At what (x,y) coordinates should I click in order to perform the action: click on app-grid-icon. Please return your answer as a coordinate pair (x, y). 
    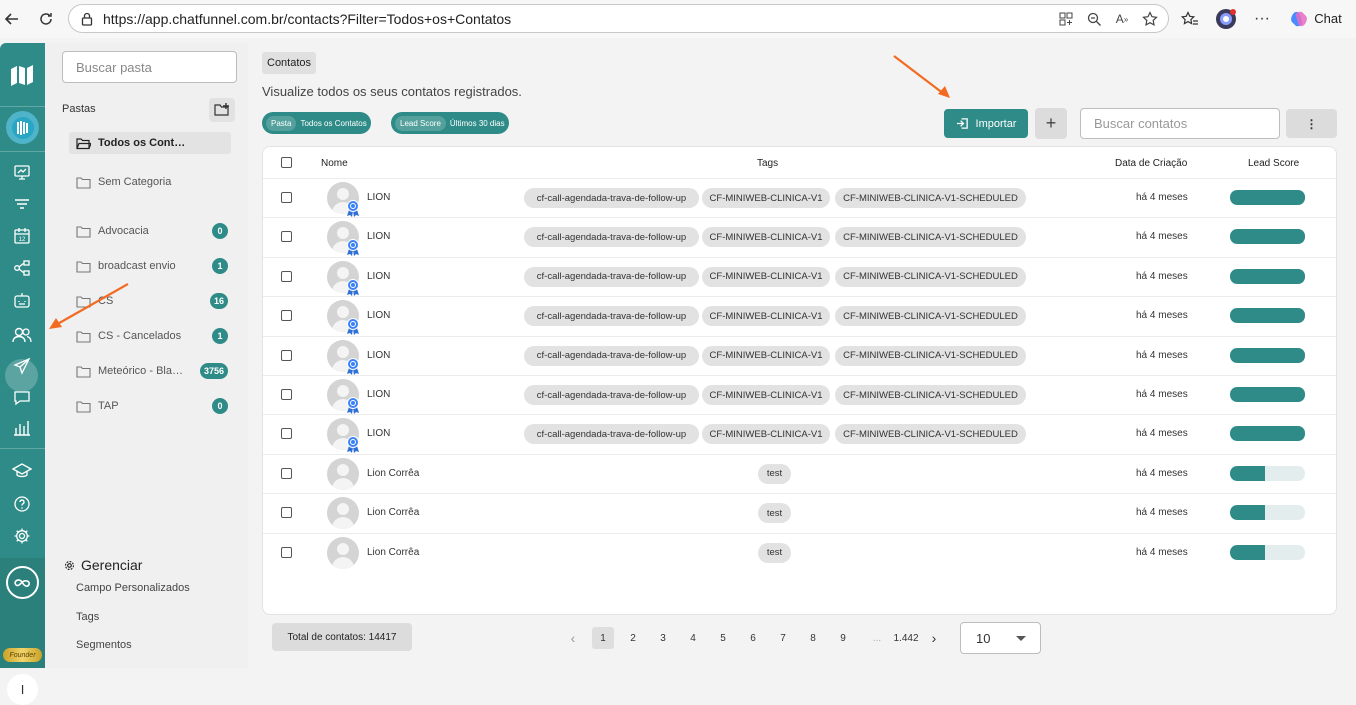
    Looking at the image, I should click on (1066, 19).